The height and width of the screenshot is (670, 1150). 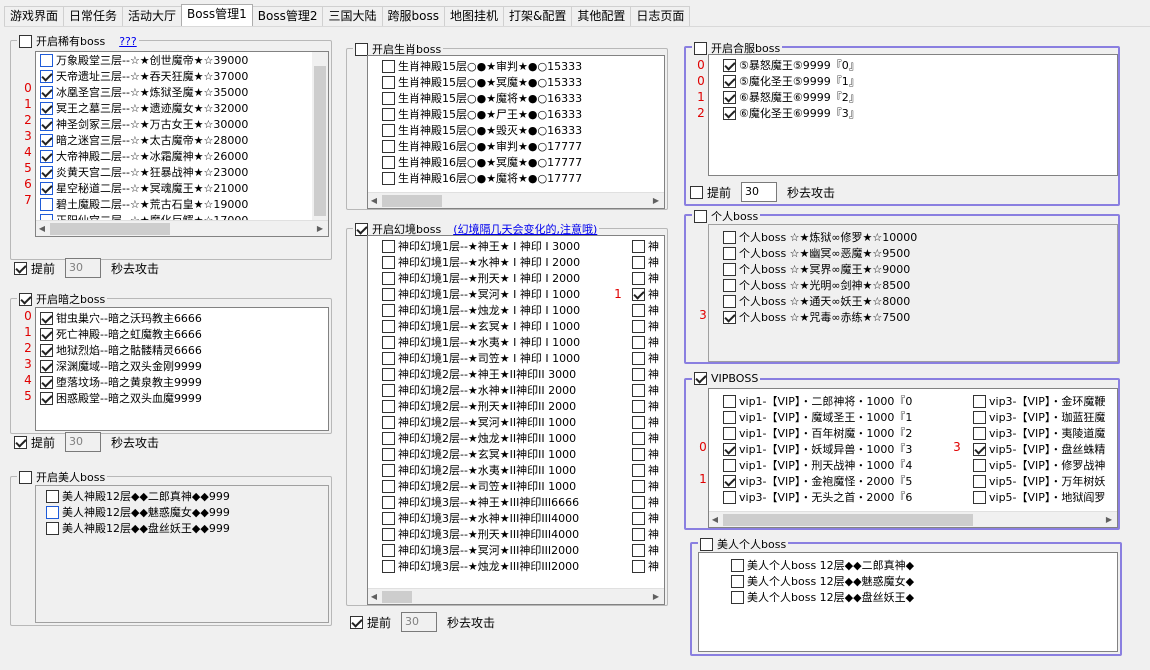 I want to click on zodiac-boss-item: 生肖神殿15层○●★尸王★●○16333, so click(x=482, y=114).